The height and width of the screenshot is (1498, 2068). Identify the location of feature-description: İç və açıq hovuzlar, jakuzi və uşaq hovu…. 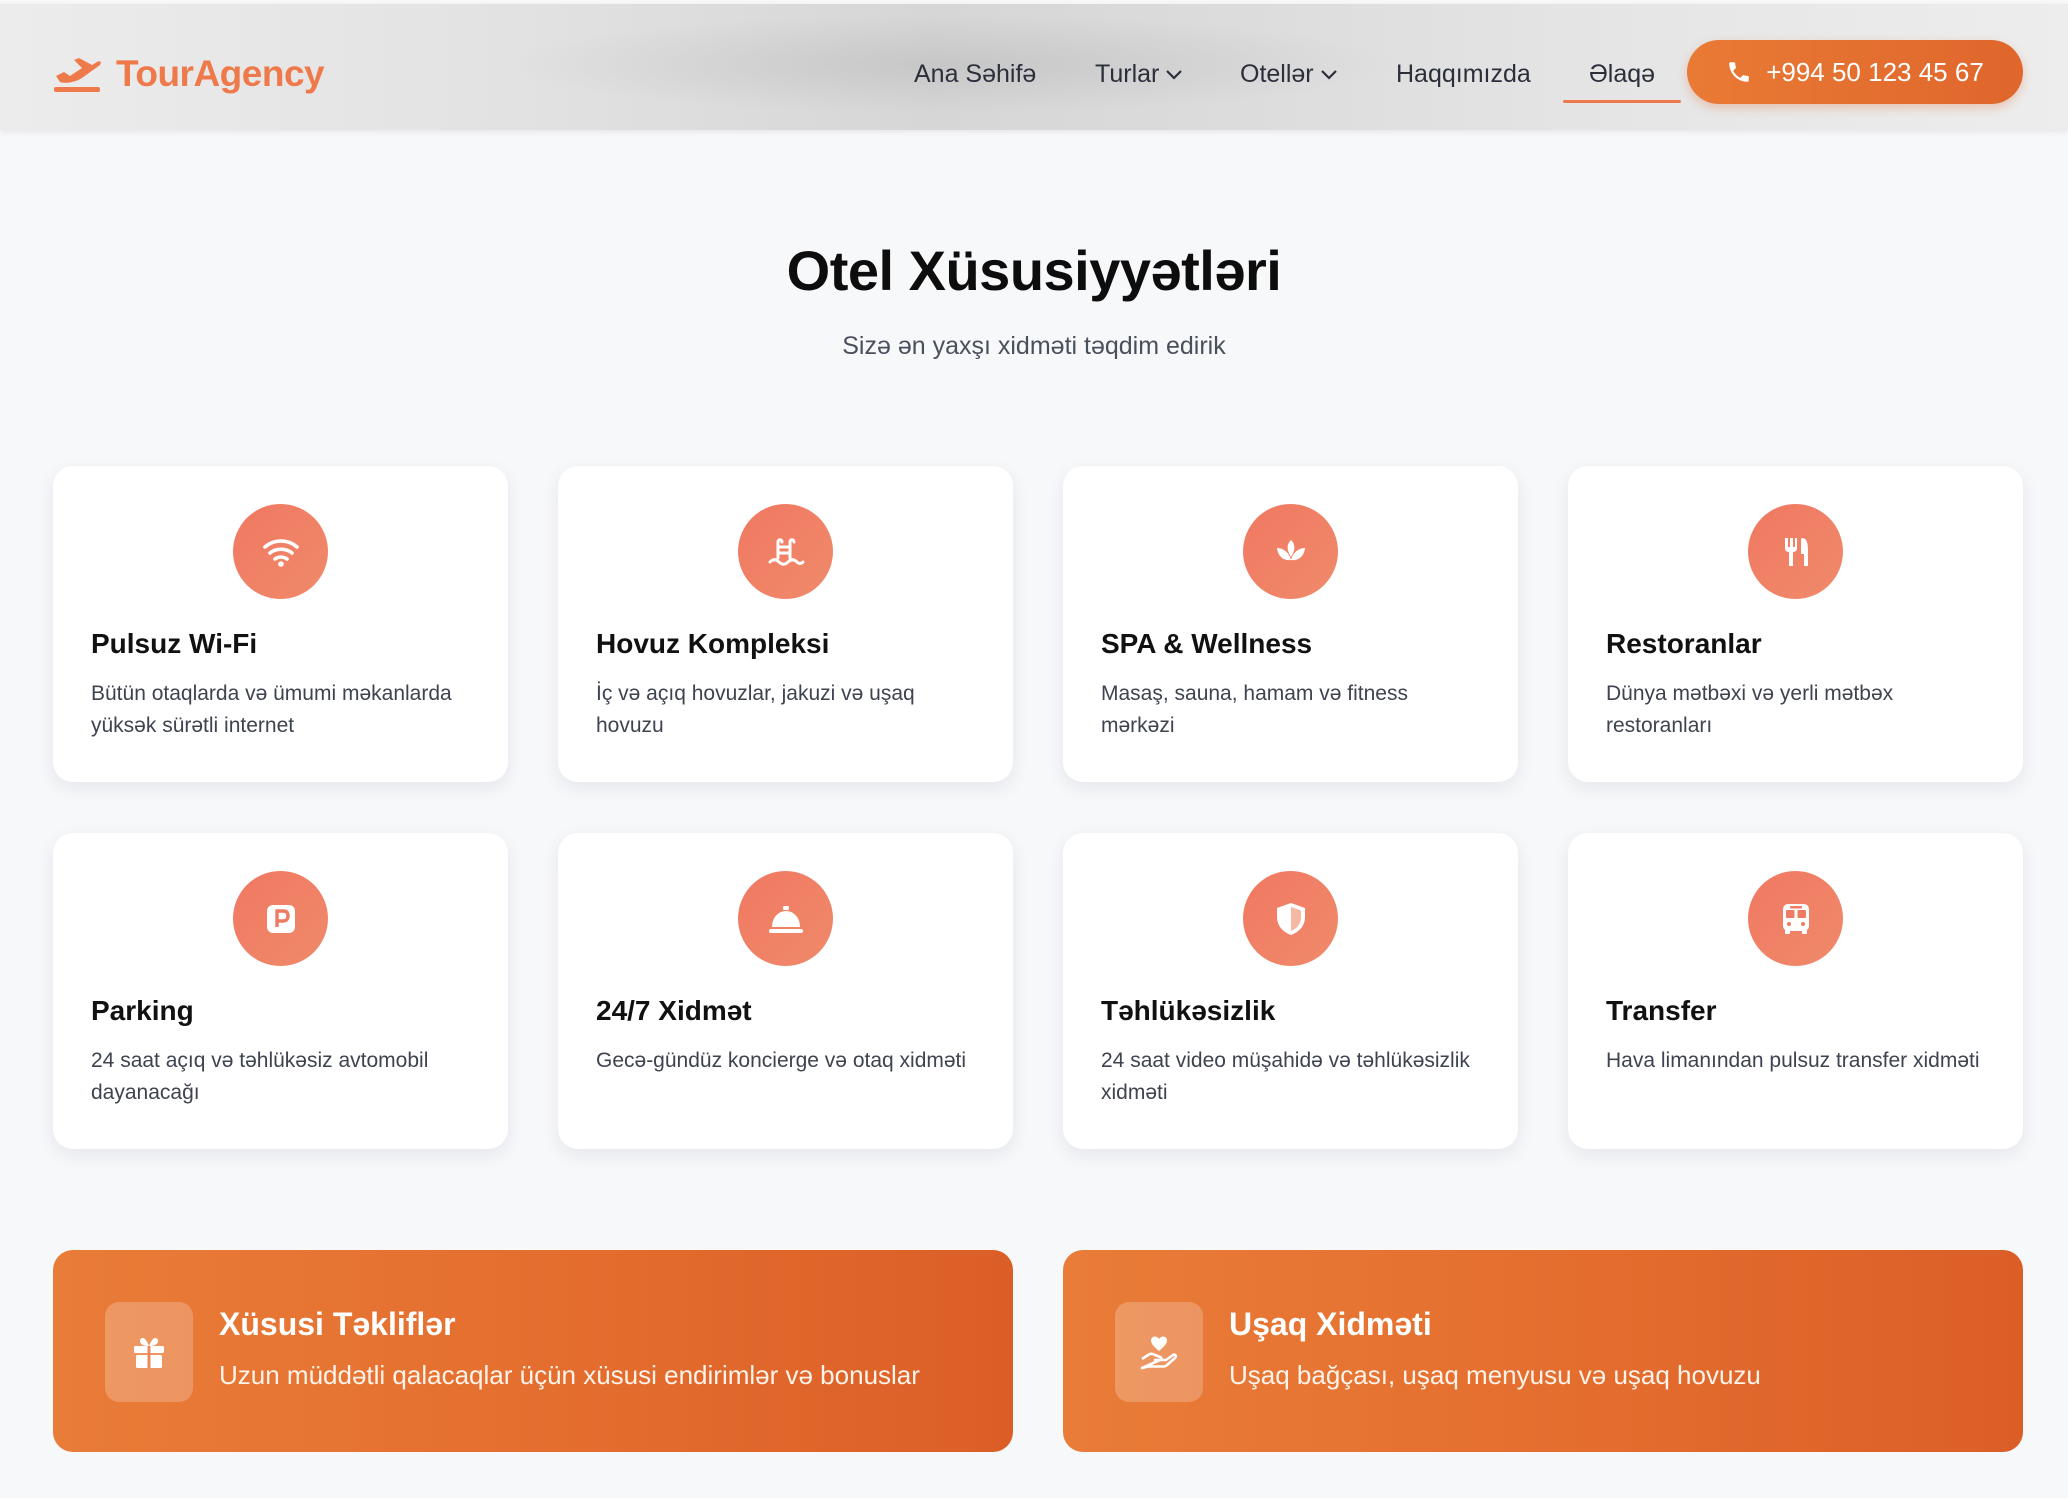
(755, 709).